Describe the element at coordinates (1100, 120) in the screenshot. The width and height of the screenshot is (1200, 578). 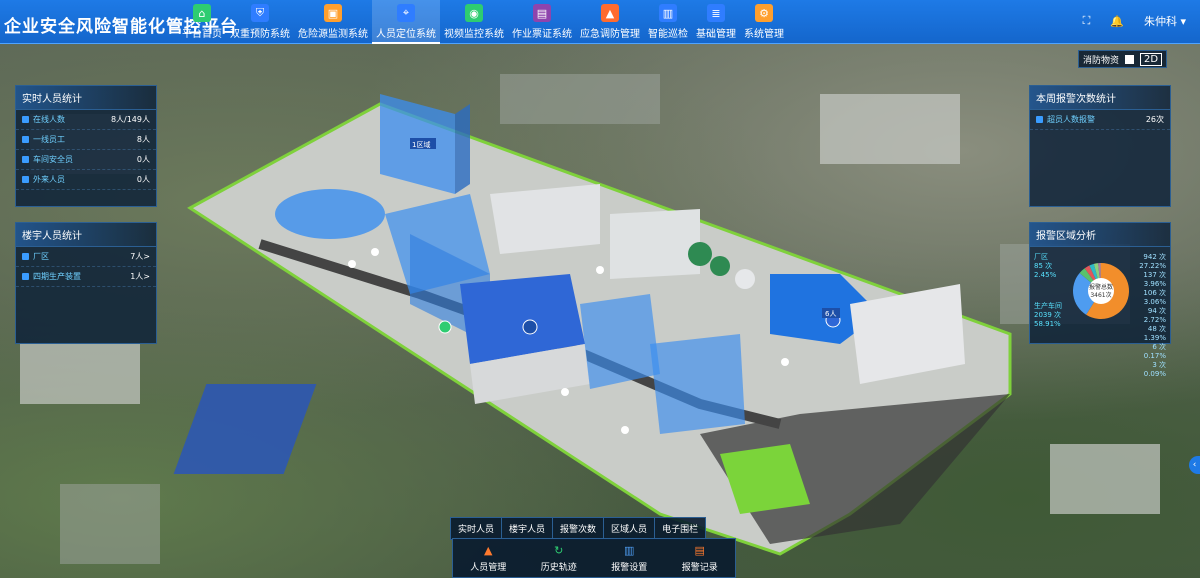
I see `stat-row: 超员人数报警 26次` at that location.